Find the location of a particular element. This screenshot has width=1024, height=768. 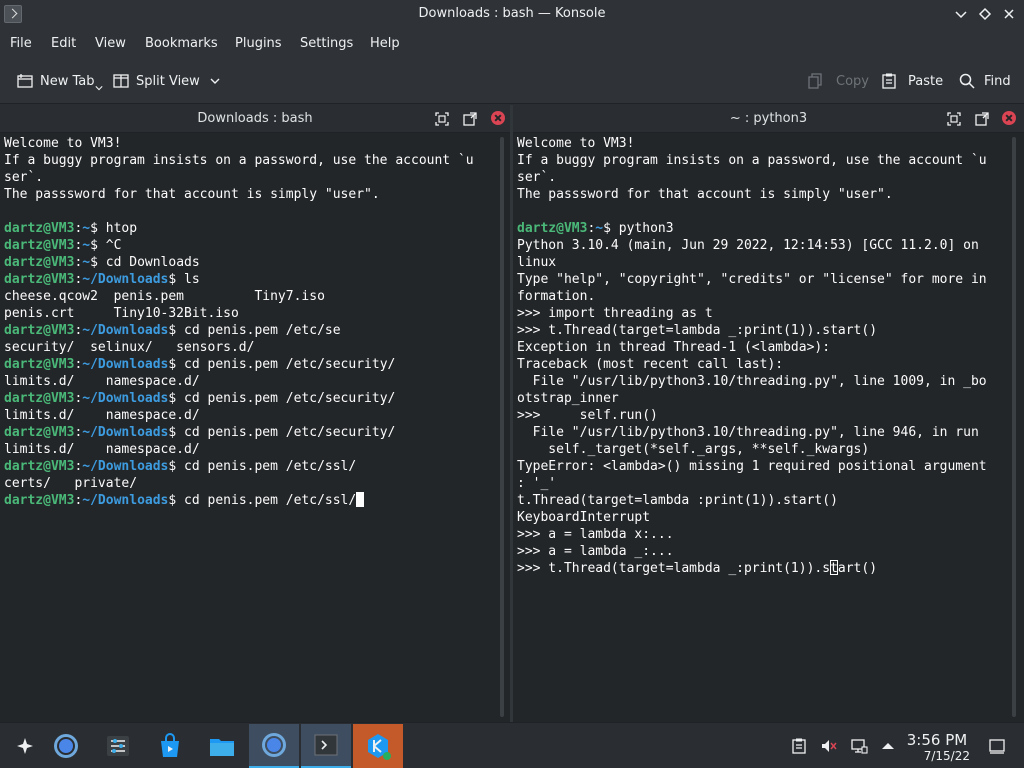

close-window-button is located at coordinates (1009, 14).